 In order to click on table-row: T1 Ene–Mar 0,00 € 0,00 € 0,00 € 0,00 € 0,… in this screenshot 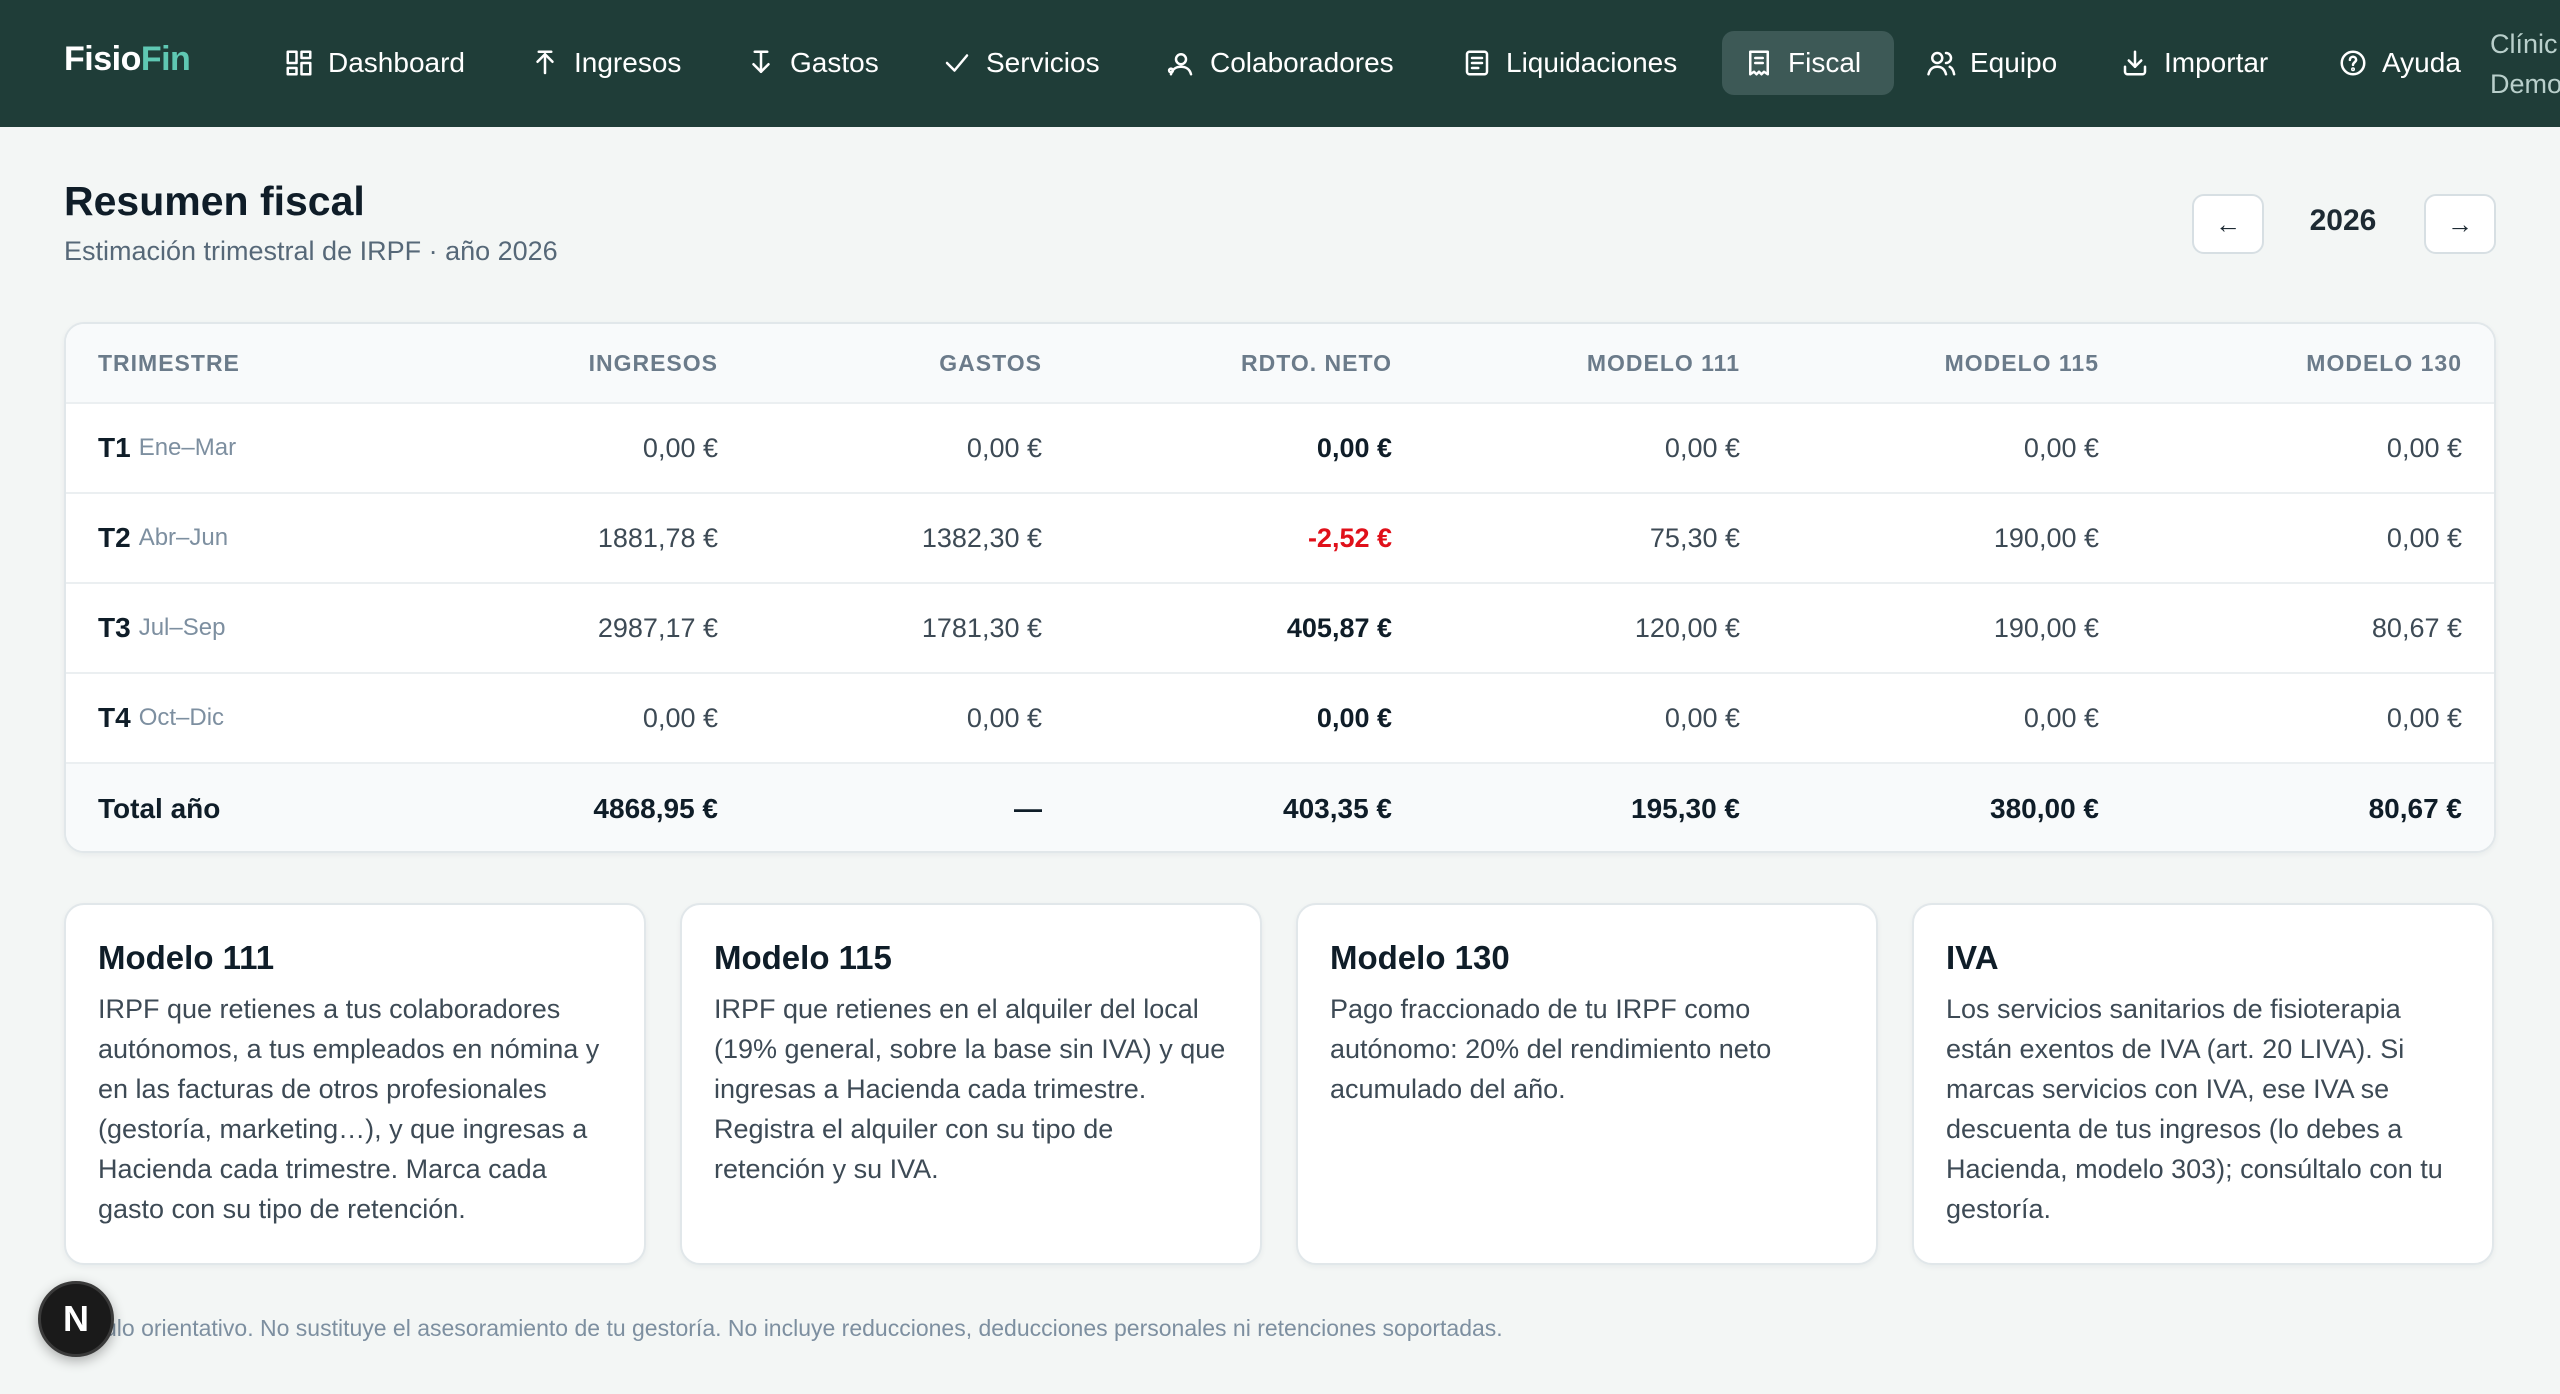, I will do `click(1280, 449)`.